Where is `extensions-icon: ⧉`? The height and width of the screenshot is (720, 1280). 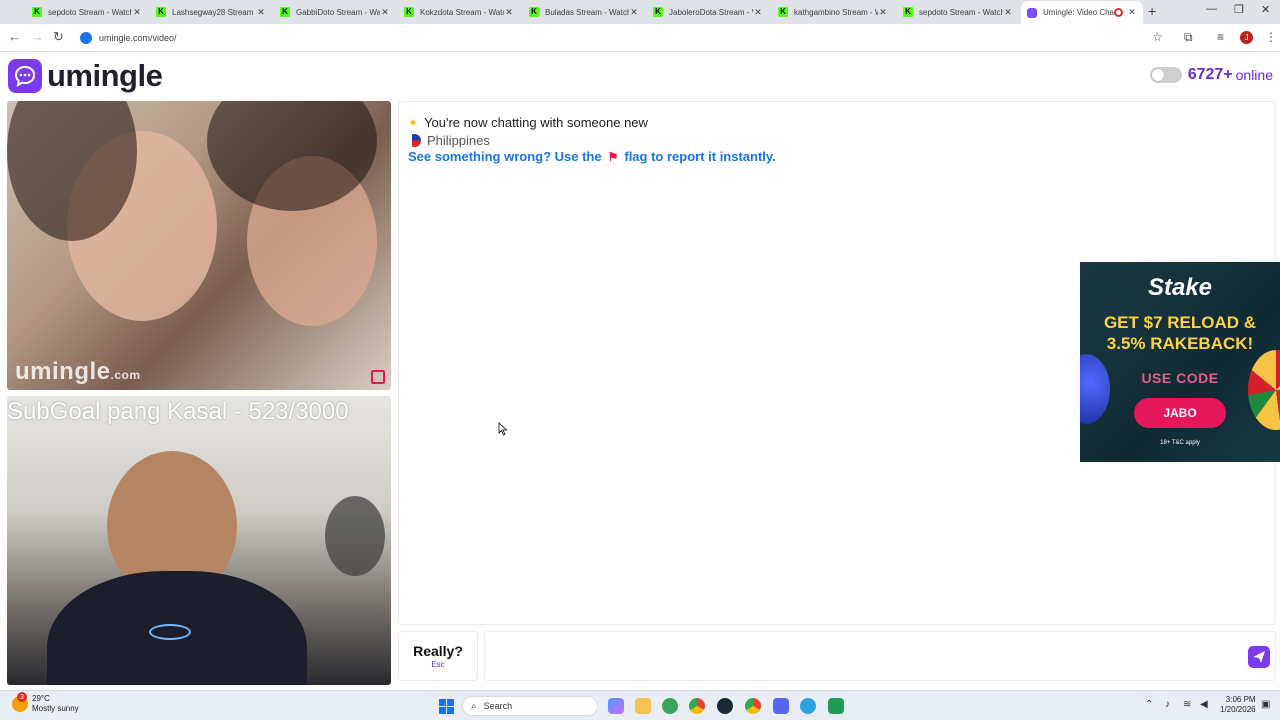 extensions-icon: ⧉ is located at coordinates (1188, 37).